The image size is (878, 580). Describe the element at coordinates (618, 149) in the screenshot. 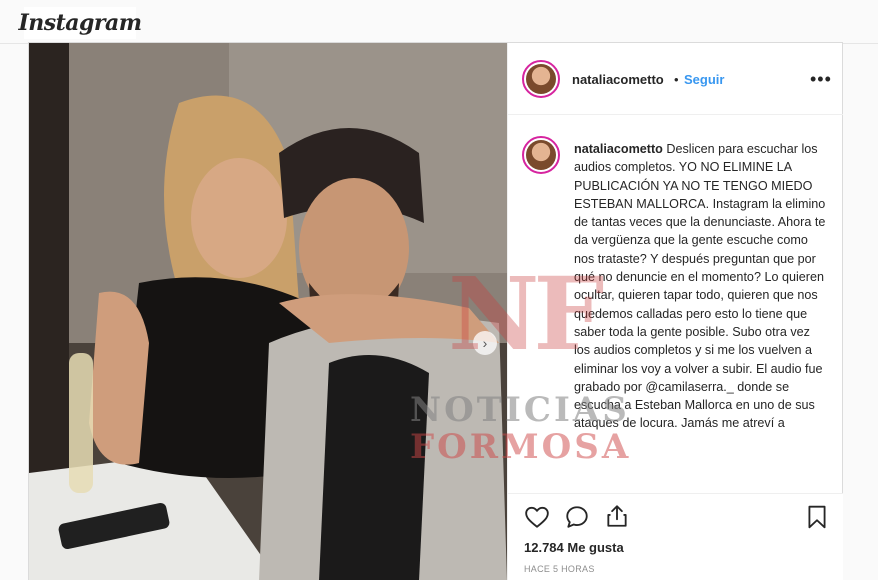

I see `caption-username: nataliacometto` at that location.